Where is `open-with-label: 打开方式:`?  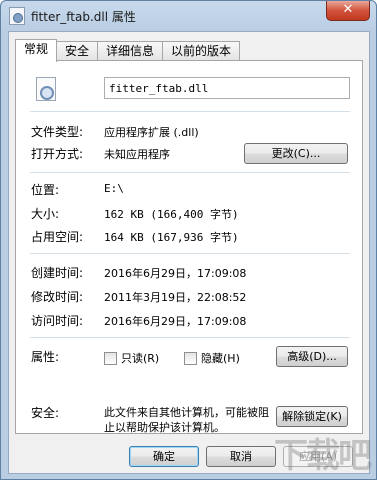
open-with-label: 打开方式: is located at coordinates (57, 154).